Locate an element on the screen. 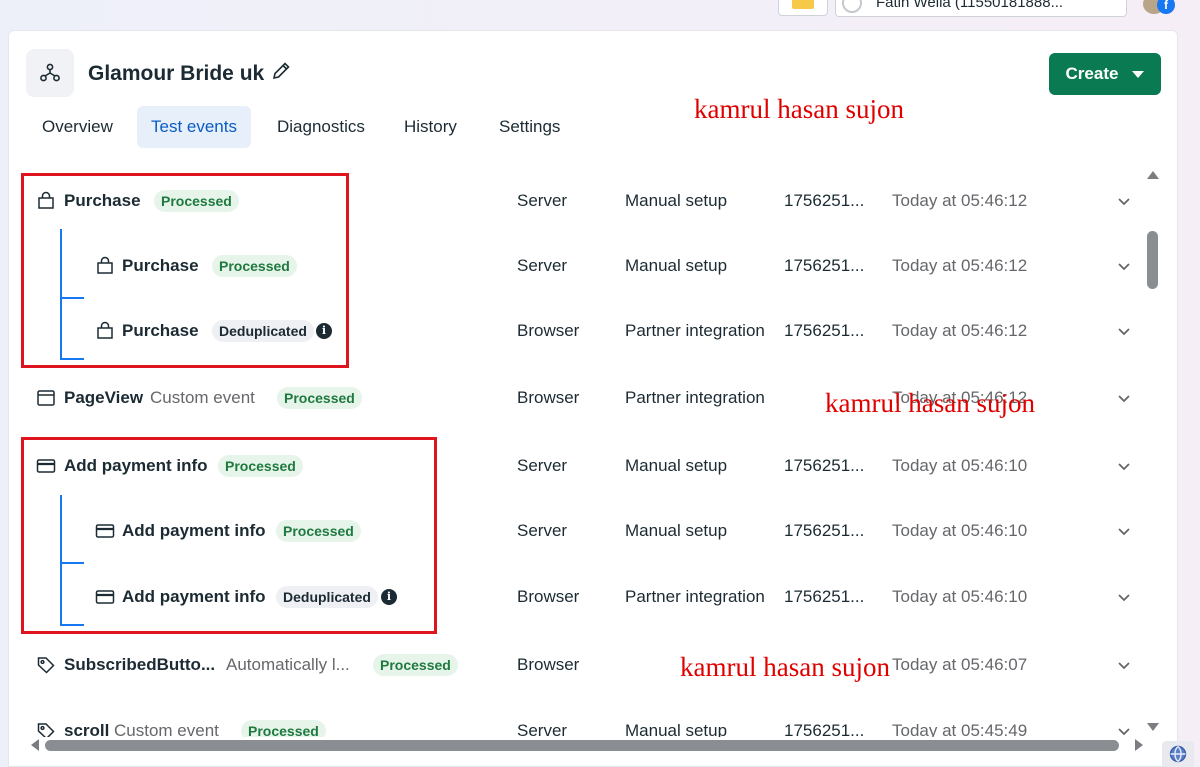  tab-diagnostics: Diagnostics is located at coordinates (321, 127).